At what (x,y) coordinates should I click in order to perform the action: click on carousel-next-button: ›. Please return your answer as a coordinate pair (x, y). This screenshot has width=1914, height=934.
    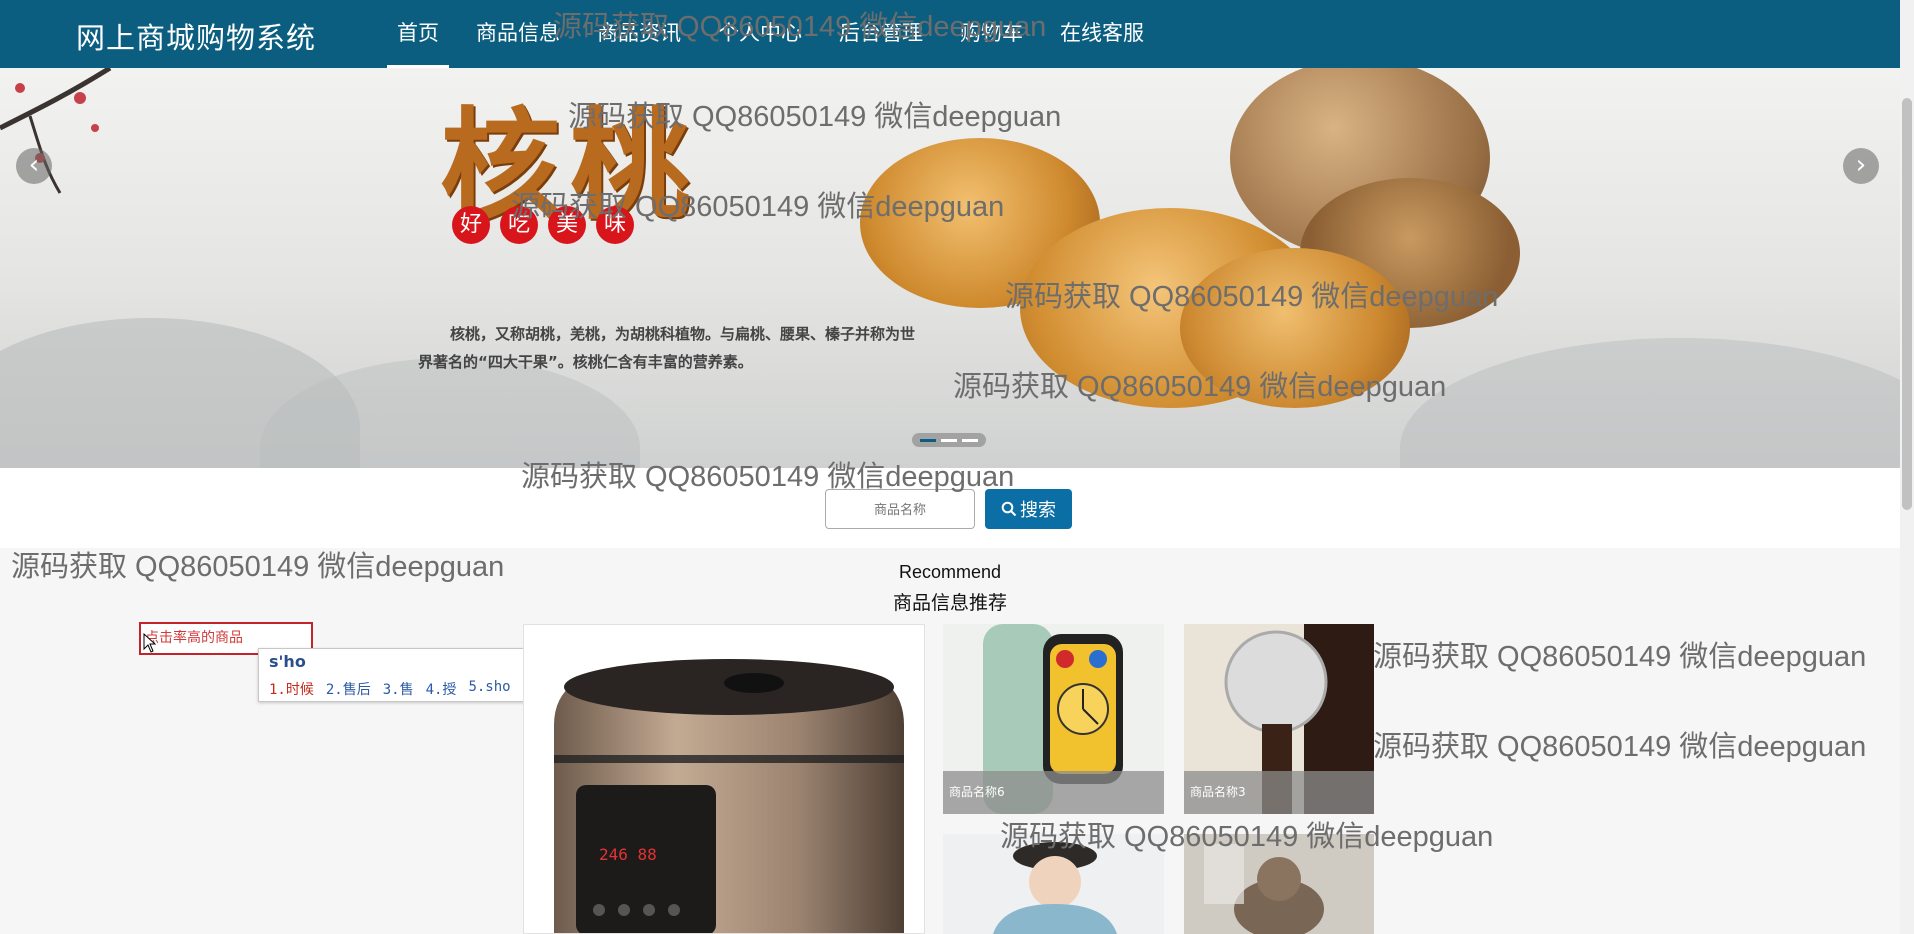
    Looking at the image, I should click on (1861, 166).